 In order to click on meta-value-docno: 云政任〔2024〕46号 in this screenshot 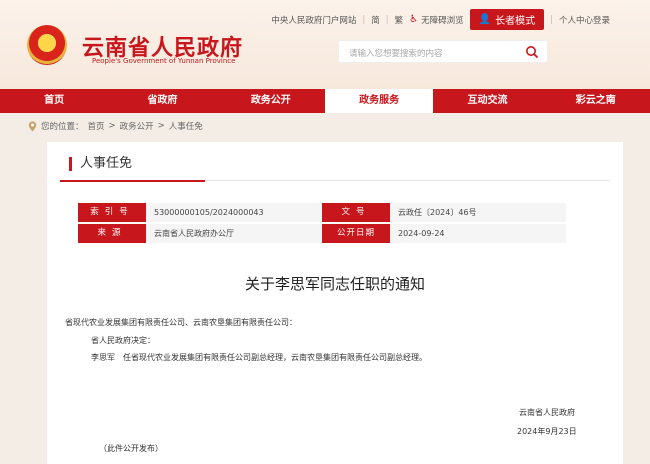, I will do `click(478, 212)`.